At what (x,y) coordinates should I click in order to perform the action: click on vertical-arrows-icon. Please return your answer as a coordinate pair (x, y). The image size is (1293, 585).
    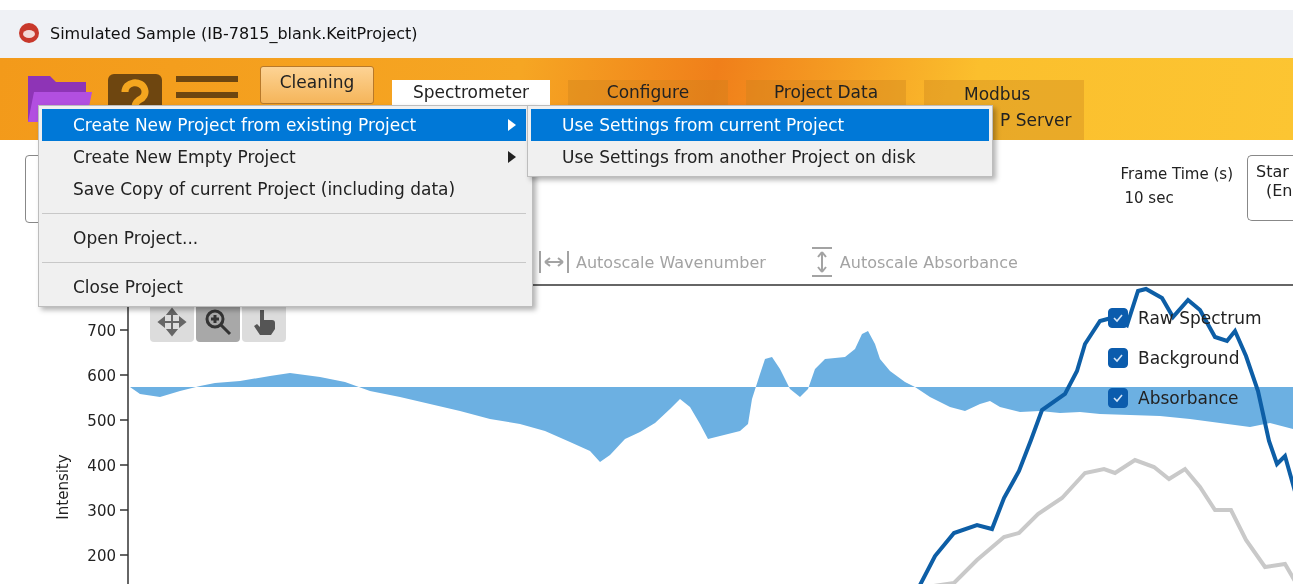
    Looking at the image, I should click on (821, 262).